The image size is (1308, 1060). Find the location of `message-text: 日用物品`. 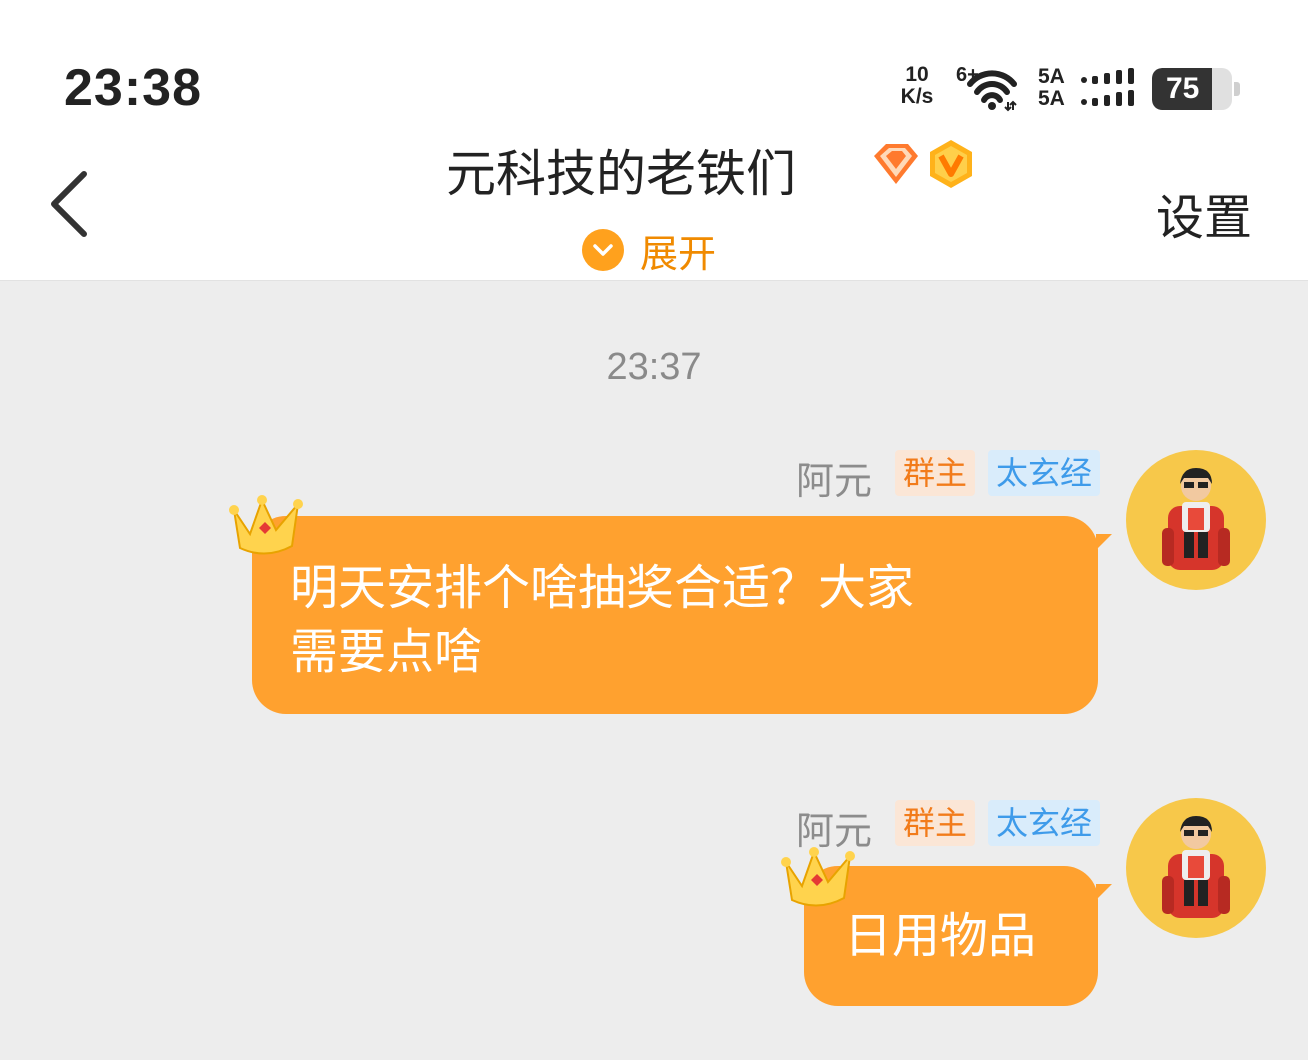

message-text: 日用物品 is located at coordinates (940, 936).